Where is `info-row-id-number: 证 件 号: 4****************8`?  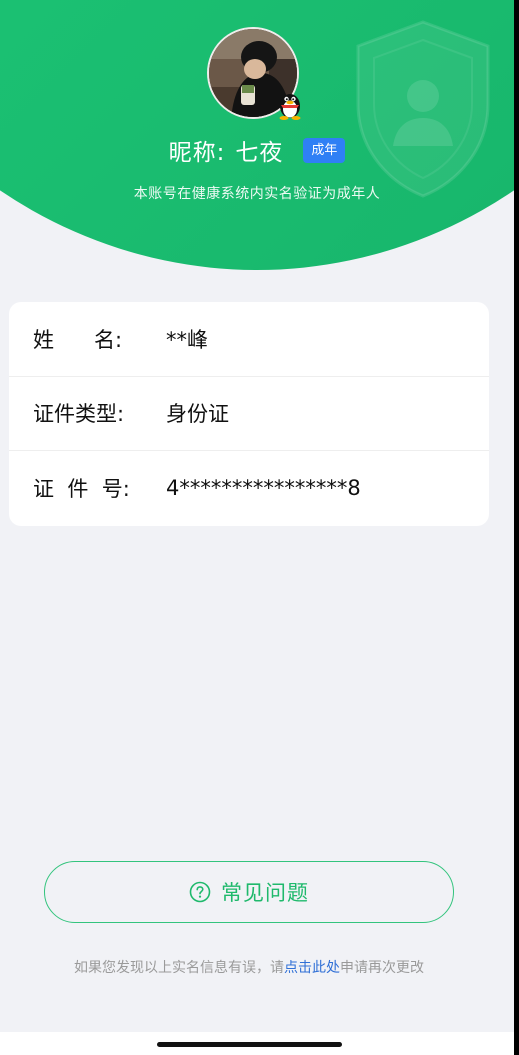 info-row-id-number: 证 件 号: 4****************8 is located at coordinates (249, 488).